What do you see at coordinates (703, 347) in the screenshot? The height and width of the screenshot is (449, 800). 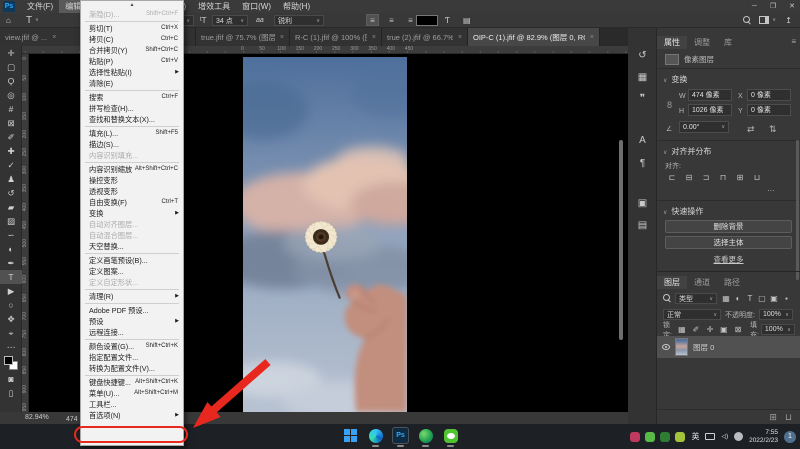 I see `layer-name: 图层 0` at bounding box center [703, 347].